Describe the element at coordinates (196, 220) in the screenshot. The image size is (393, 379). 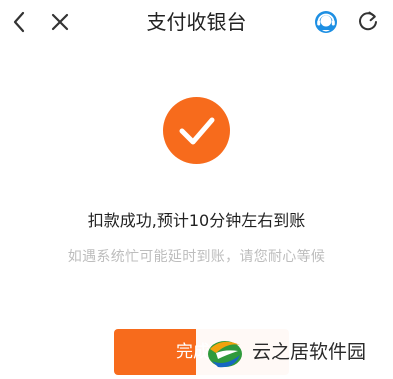
I see `result-title: 扣款成功,预计10分钟左右到账` at that location.